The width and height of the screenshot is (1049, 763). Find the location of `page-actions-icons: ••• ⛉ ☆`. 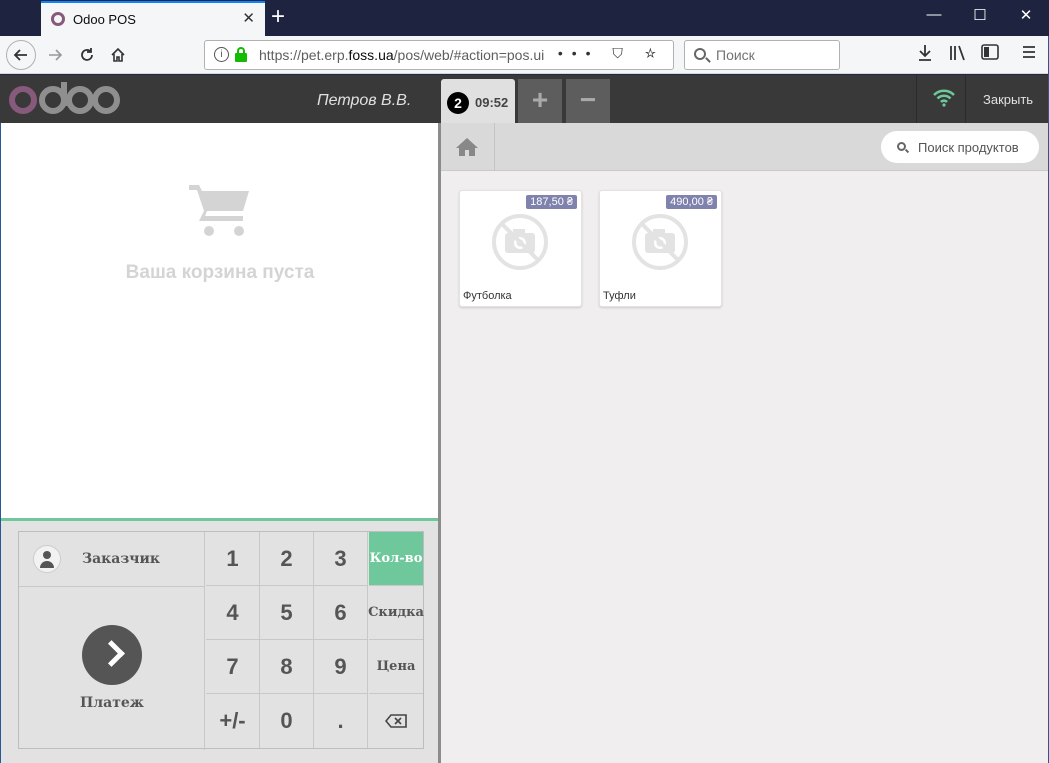

page-actions-icons: ••• ⛉ ☆ is located at coordinates (611, 53).